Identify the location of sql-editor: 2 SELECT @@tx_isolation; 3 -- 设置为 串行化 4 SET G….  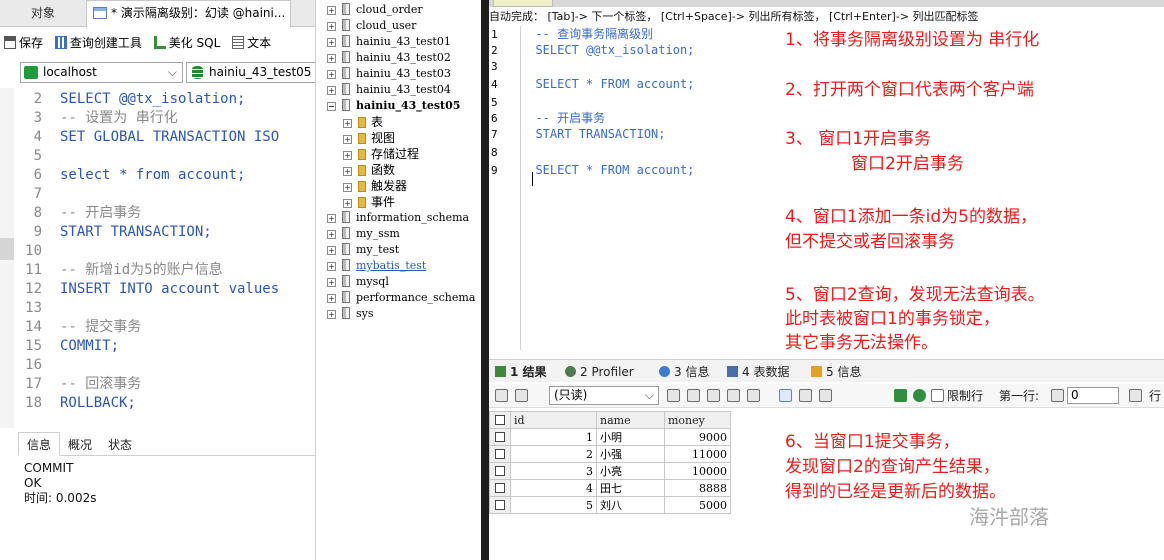
(167, 255).